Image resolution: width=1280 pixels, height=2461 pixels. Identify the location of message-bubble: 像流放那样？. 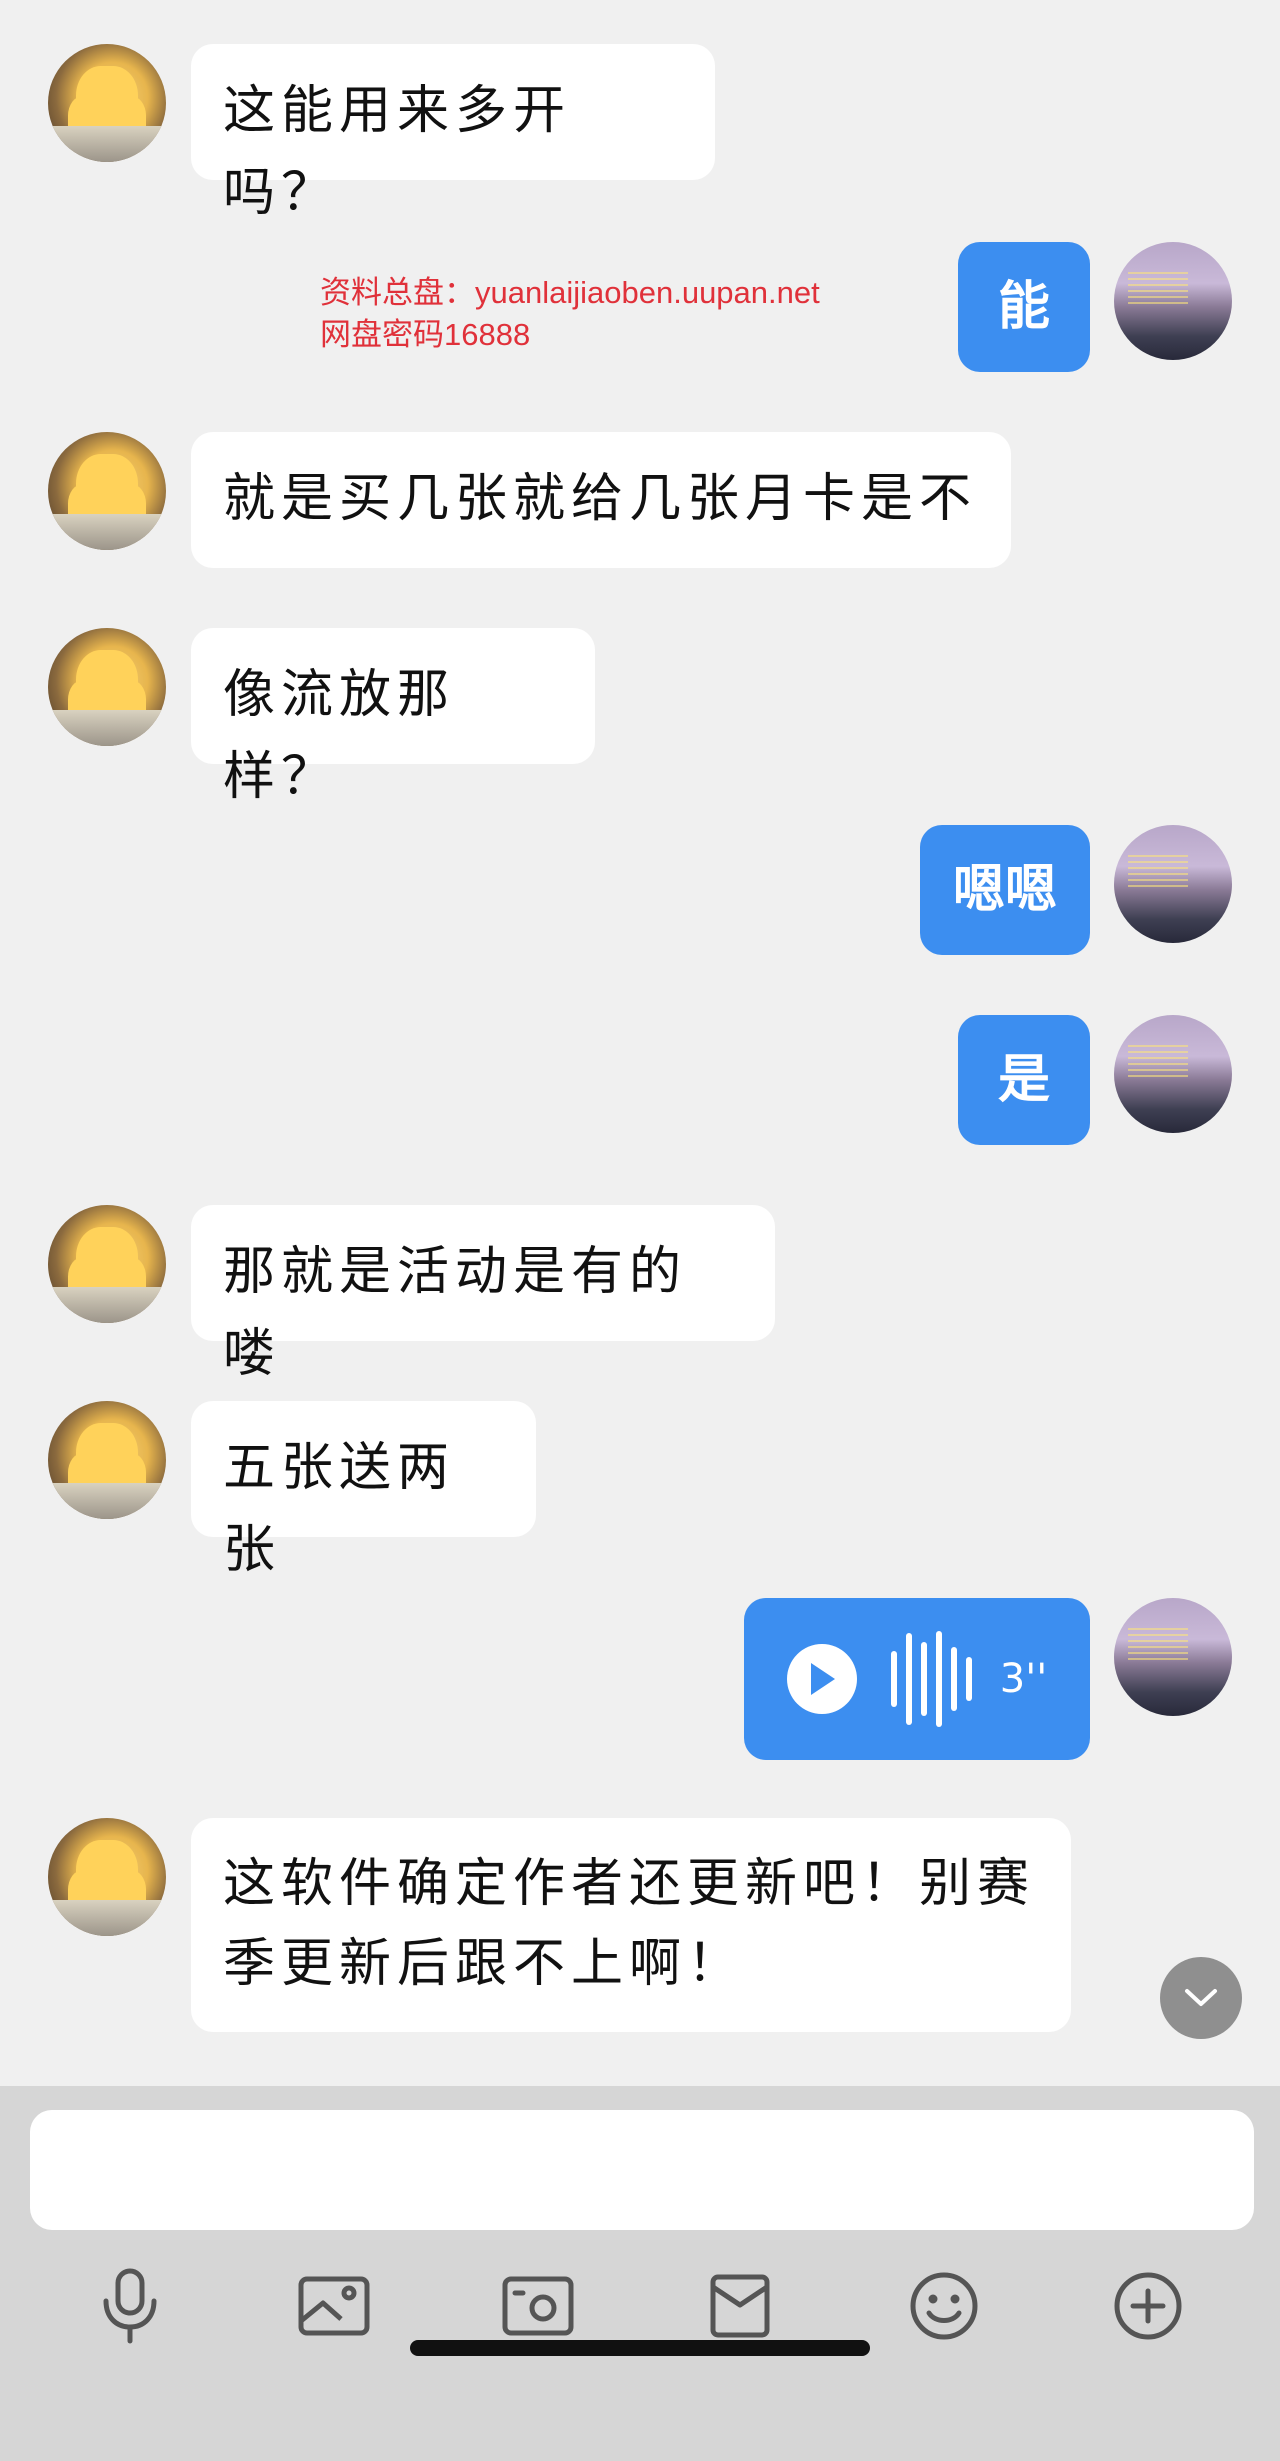
(393, 717).